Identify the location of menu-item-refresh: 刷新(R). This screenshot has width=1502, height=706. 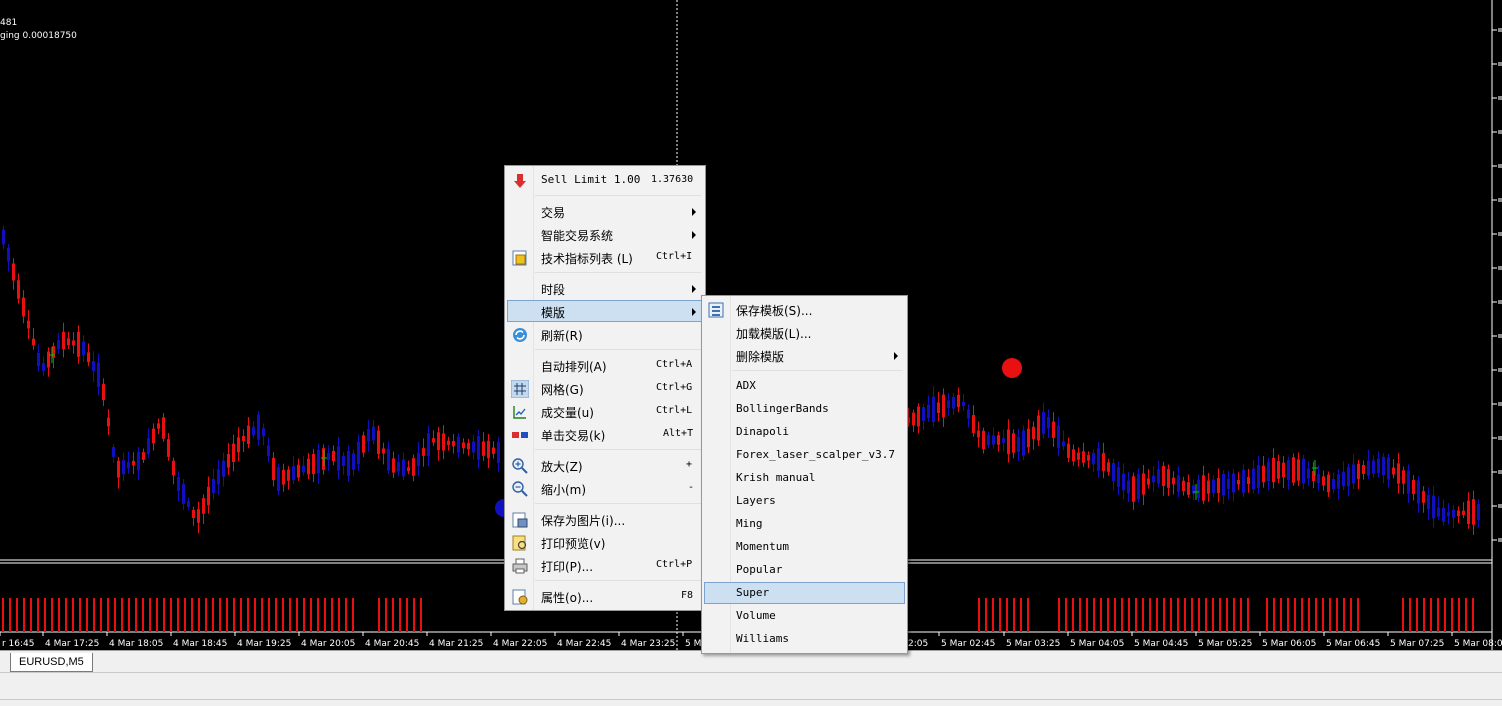
(605, 334).